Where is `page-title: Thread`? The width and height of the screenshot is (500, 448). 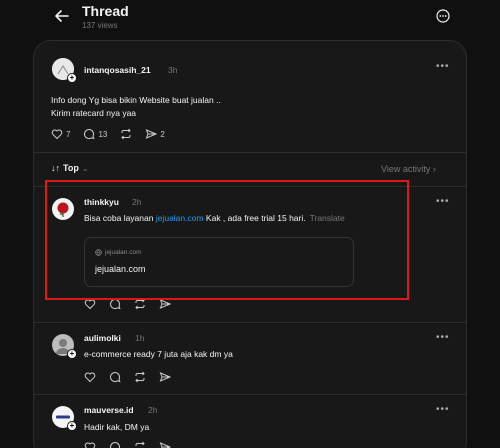 page-title: Thread is located at coordinates (105, 11).